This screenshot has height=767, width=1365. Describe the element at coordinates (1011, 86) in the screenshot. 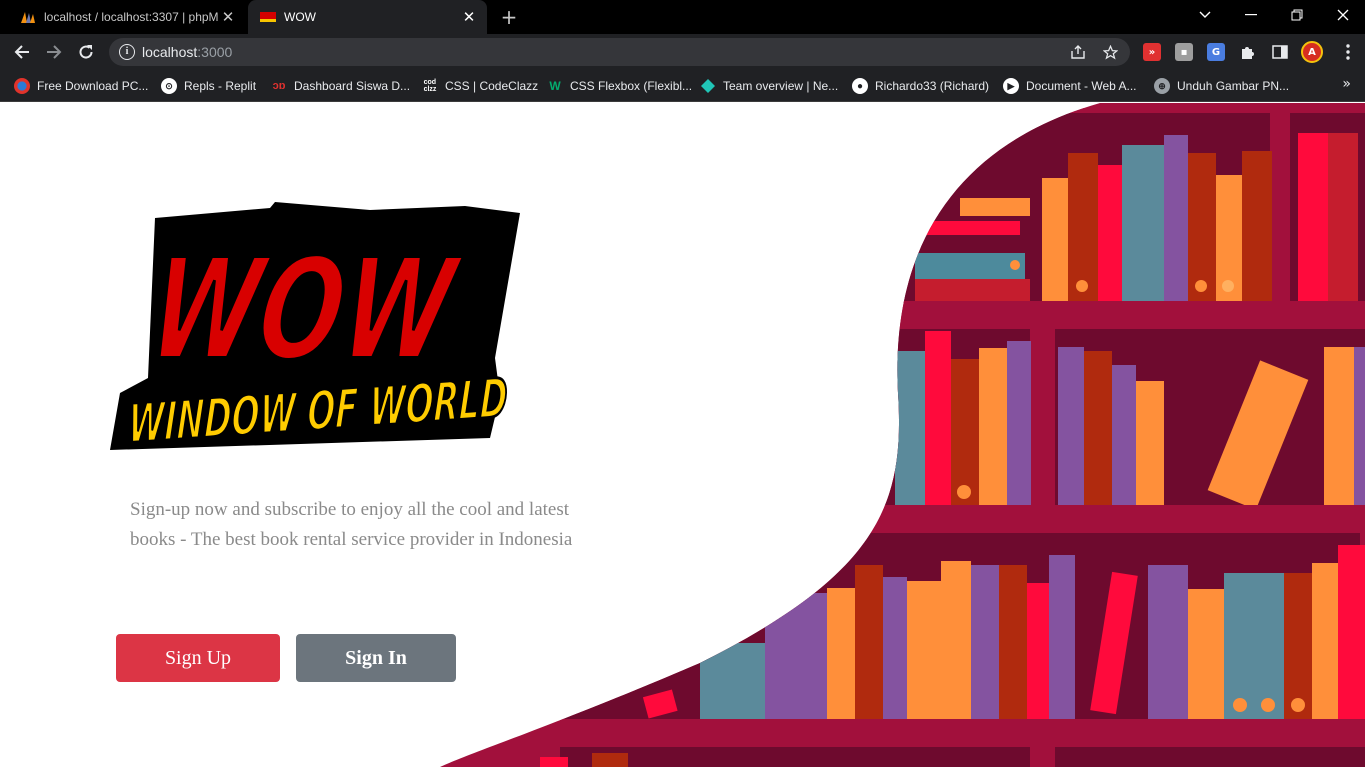

I see `webapp-icon: ▶` at that location.